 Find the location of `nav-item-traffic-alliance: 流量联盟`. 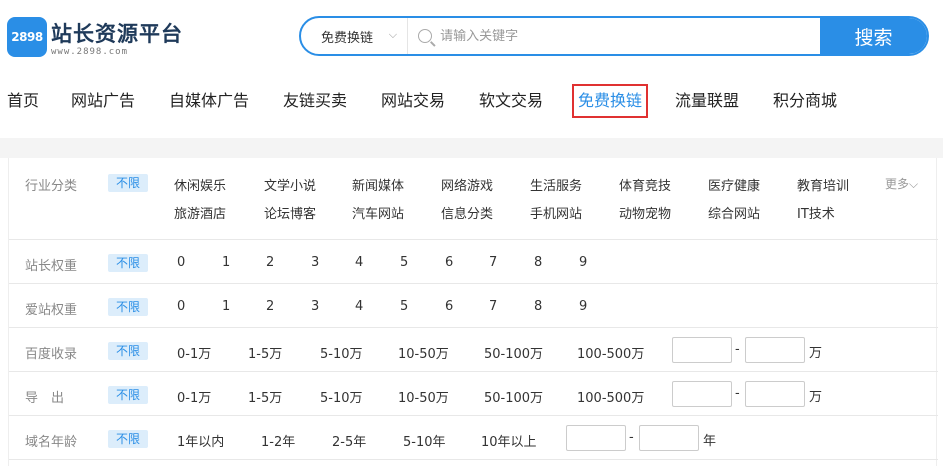

nav-item-traffic-alliance: 流量联盟 is located at coordinates (707, 101).